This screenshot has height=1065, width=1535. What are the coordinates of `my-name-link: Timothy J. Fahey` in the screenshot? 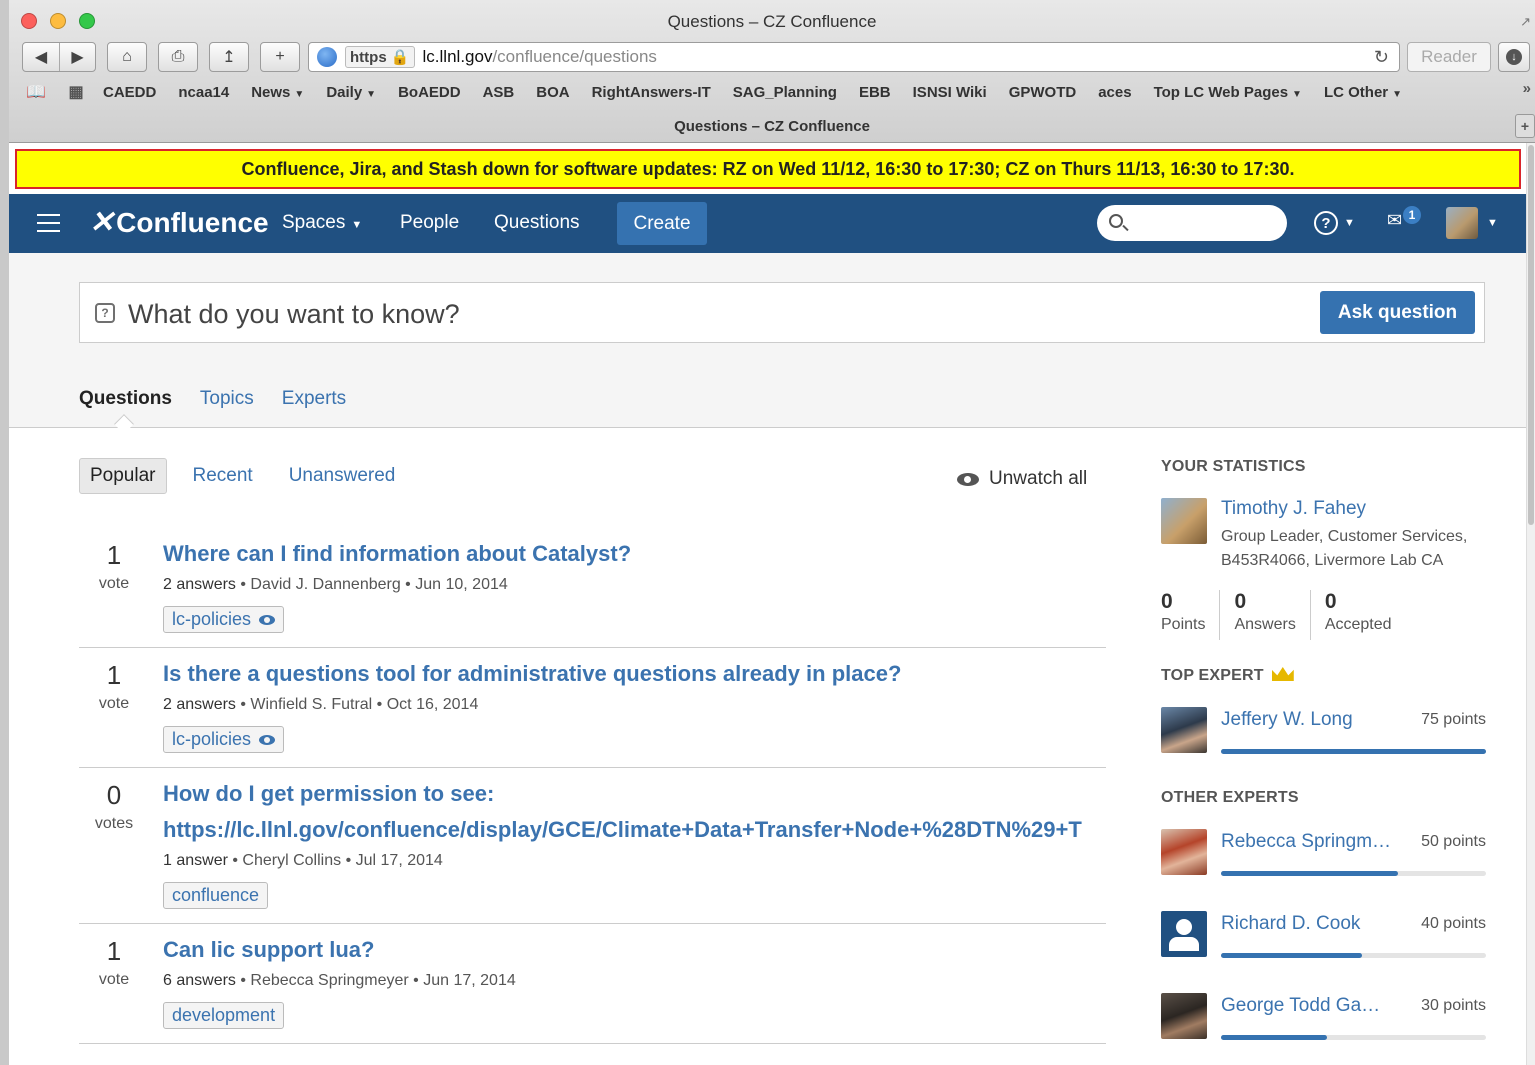 It's located at (1293, 509).